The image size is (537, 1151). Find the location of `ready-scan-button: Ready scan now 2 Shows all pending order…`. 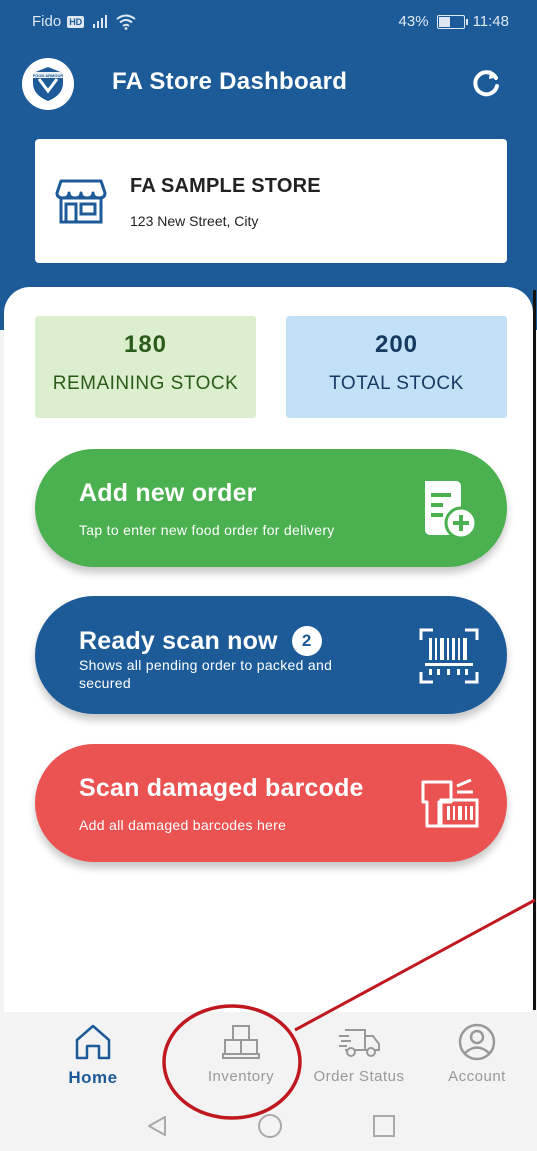

ready-scan-button: Ready scan now 2 Shows all pending order… is located at coordinates (271, 655).